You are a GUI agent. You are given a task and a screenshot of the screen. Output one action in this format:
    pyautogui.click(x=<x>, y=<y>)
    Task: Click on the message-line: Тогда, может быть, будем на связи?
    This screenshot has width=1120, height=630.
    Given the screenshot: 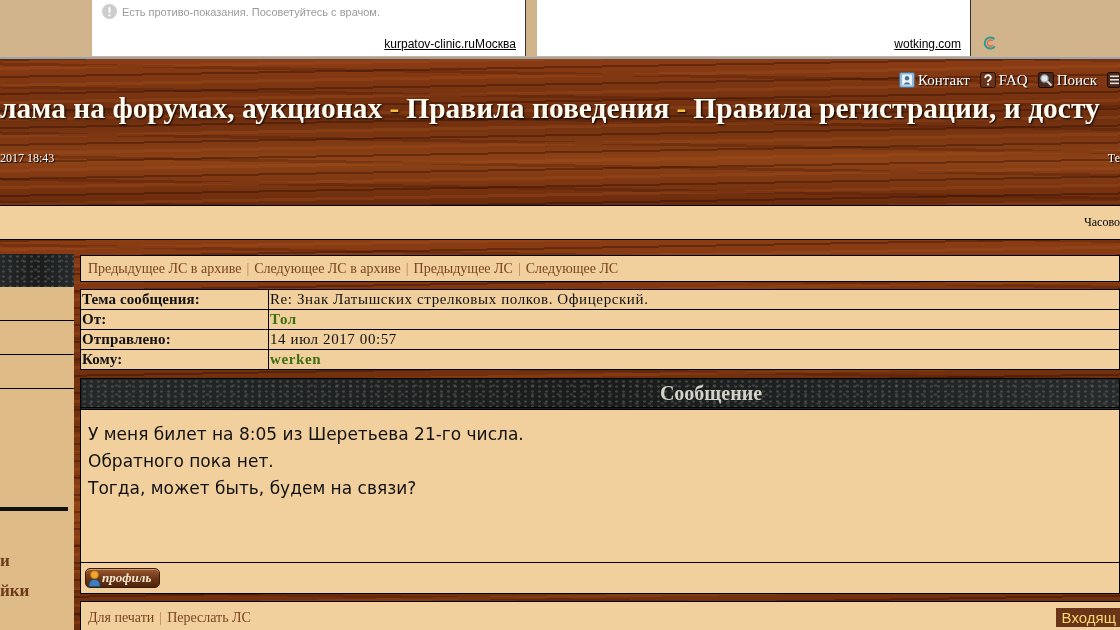 What is the action you would take?
    pyautogui.click(x=253, y=488)
    